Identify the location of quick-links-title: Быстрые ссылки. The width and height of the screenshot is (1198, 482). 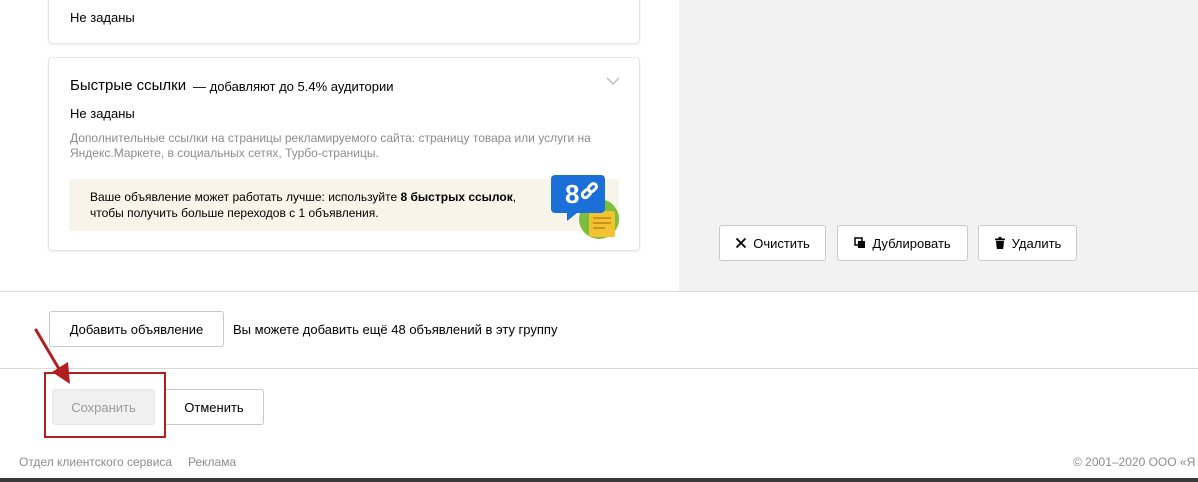
(128, 85).